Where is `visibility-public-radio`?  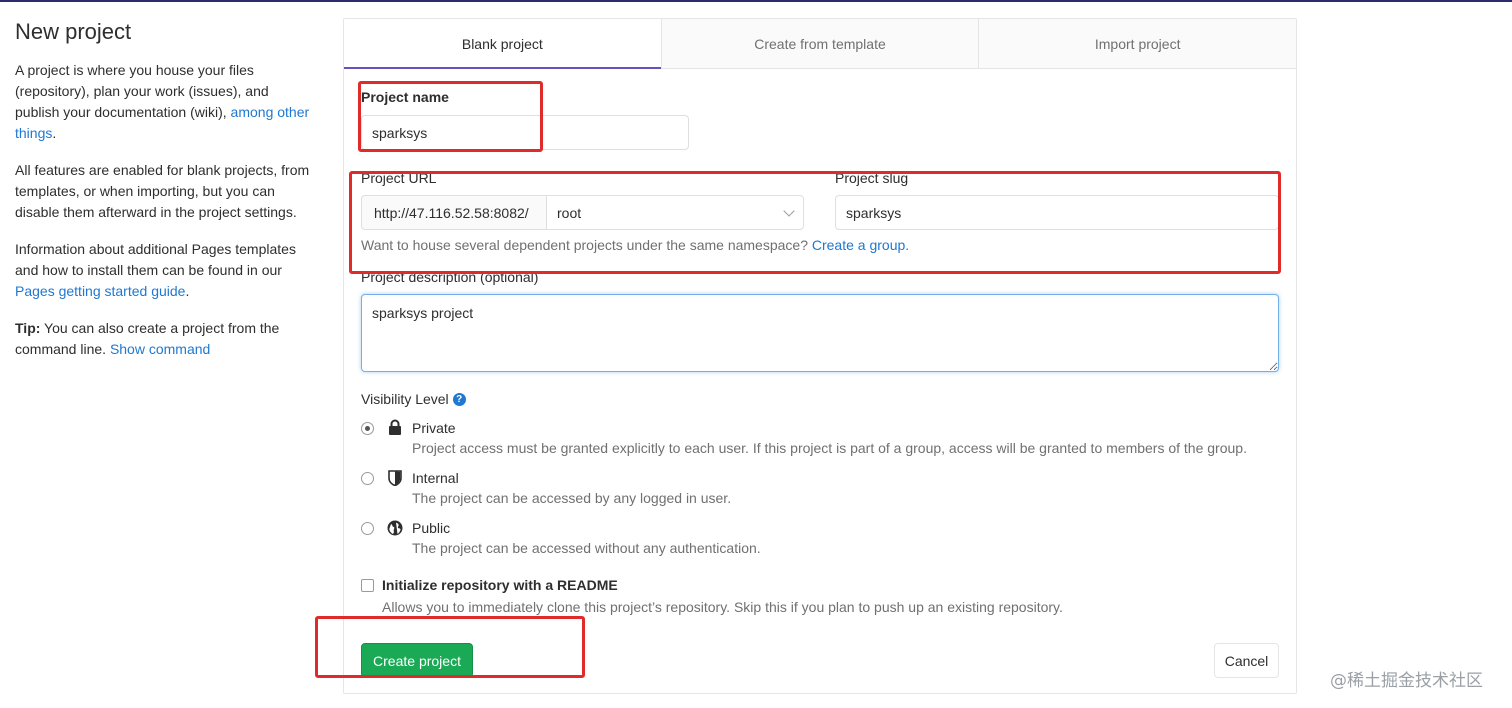
visibility-public-radio is located at coordinates (367, 528).